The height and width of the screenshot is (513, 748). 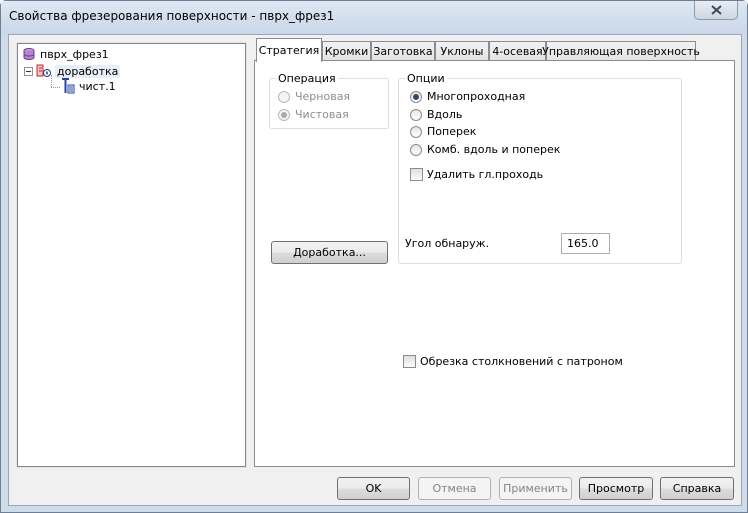 What do you see at coordinates (88, 71) in the screenshot?
I see `tree-item-rework-label: доработка` at bounding box center [88, 71].